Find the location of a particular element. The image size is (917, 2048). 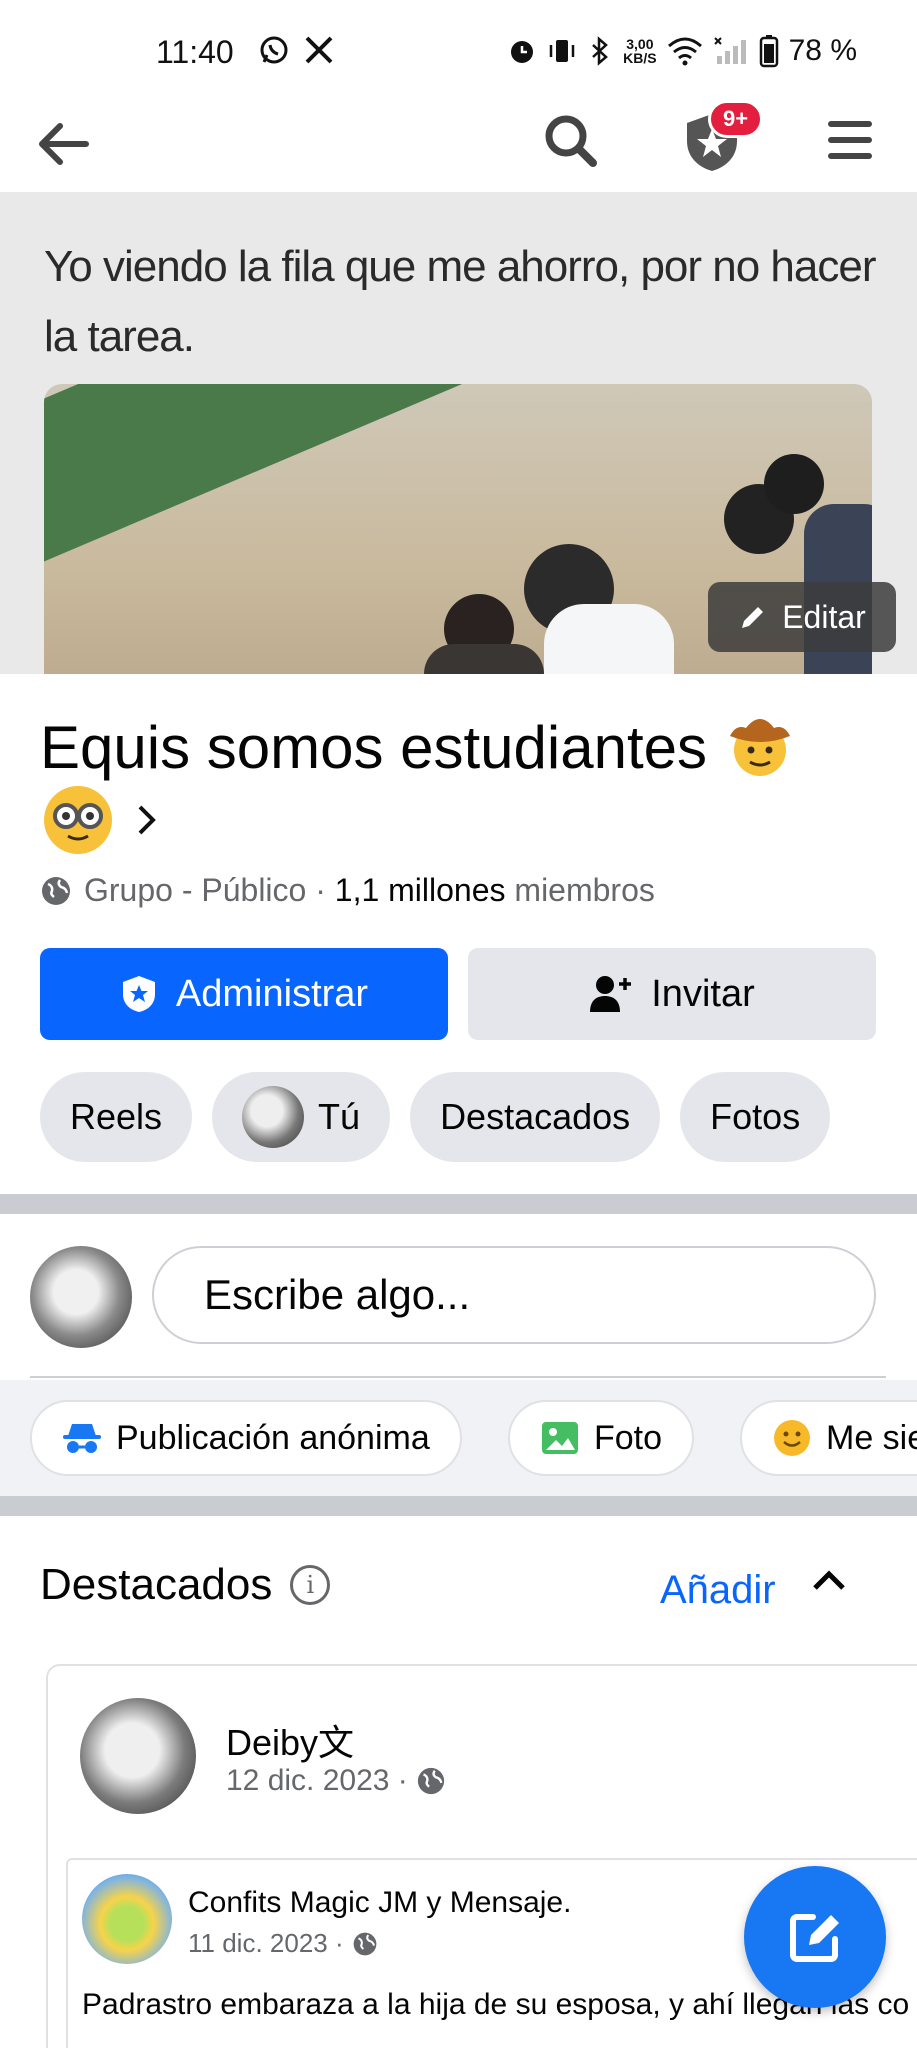

edit-square-icon is located at coordinates (814, 1938).